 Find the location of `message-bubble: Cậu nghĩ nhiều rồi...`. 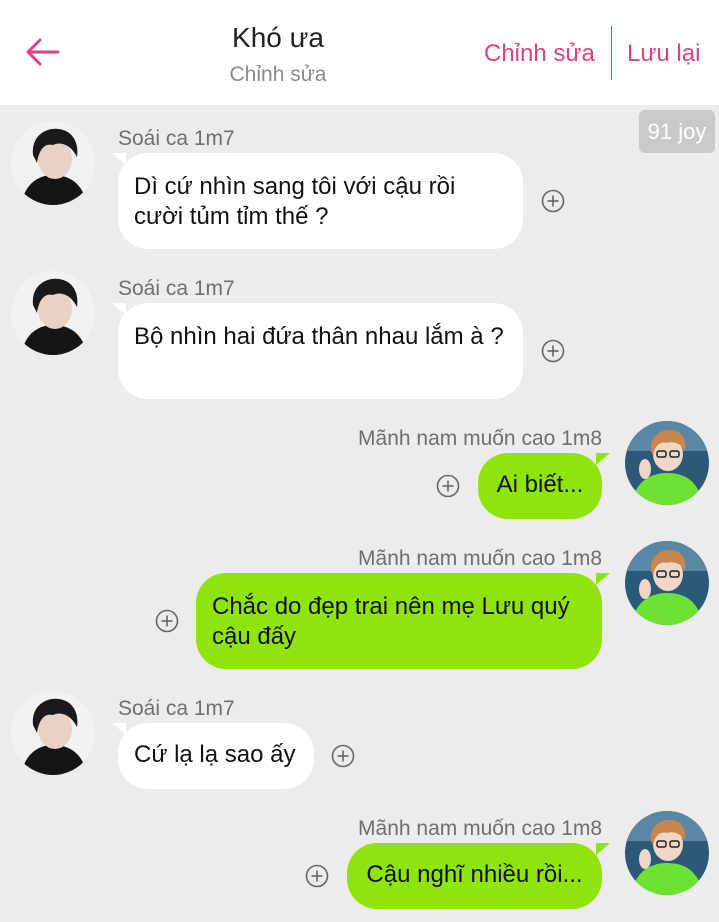

message-bubble: Cậu nghĩ nhiều rồi... is located at coordinates (474, 876).